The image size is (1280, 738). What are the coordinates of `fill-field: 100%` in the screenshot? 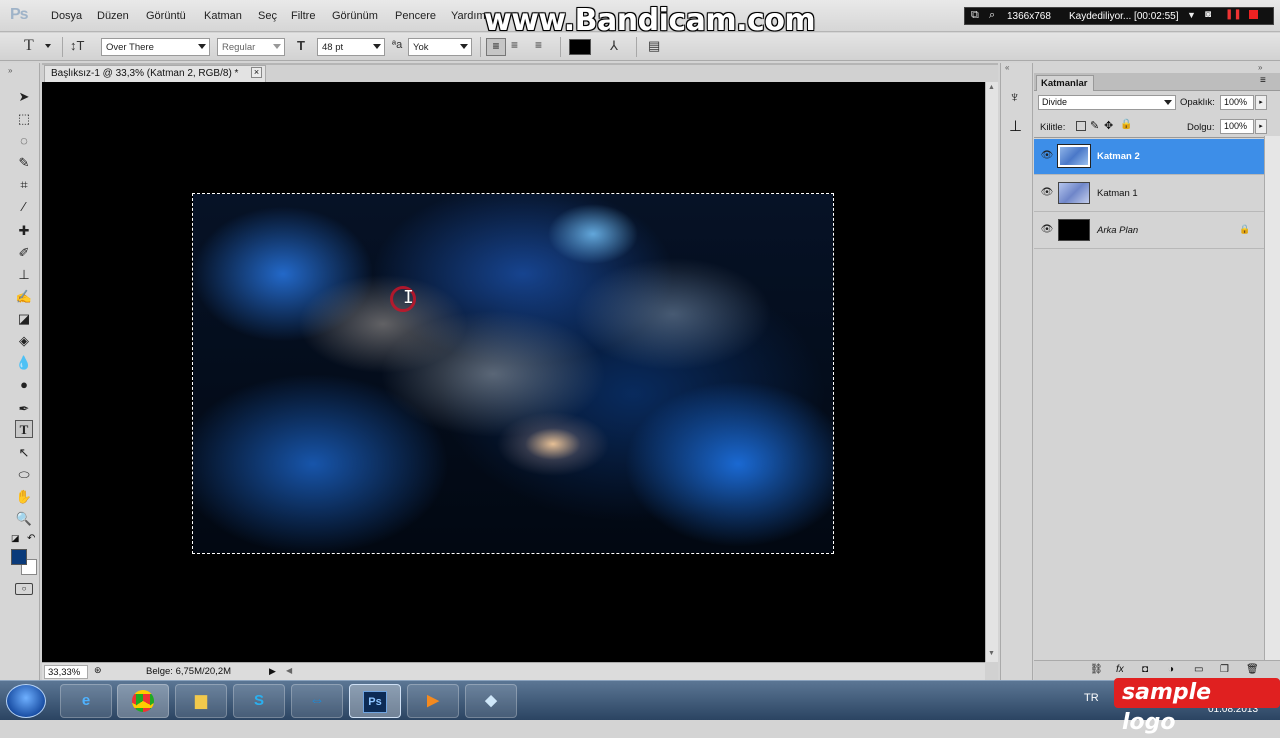 It's located at (1237, 126).